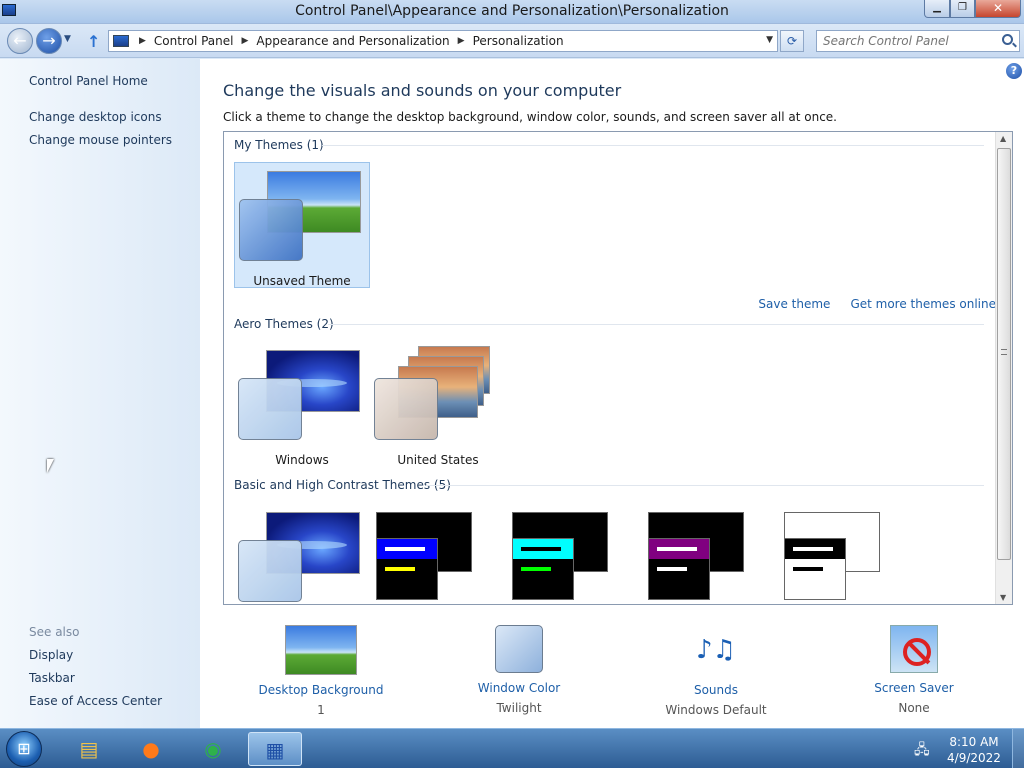  I want to click on up-level-button: ↑, so click(93, 41).